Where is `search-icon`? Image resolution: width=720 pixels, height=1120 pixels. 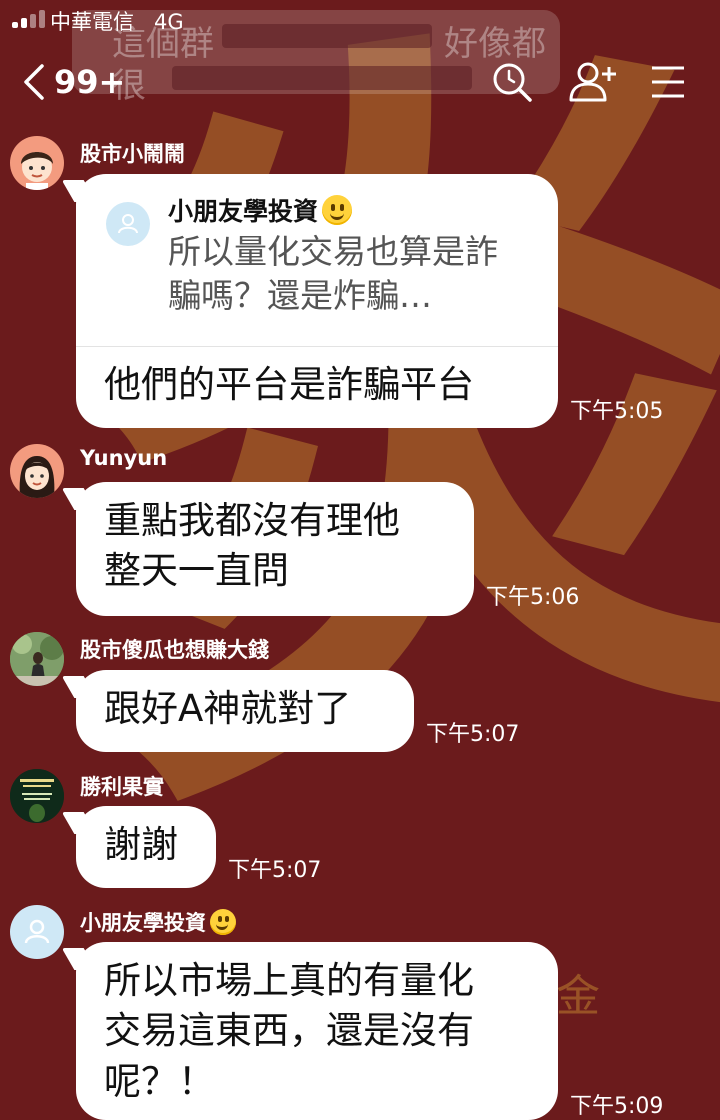 search-icon is located at coordinates (512, 82).